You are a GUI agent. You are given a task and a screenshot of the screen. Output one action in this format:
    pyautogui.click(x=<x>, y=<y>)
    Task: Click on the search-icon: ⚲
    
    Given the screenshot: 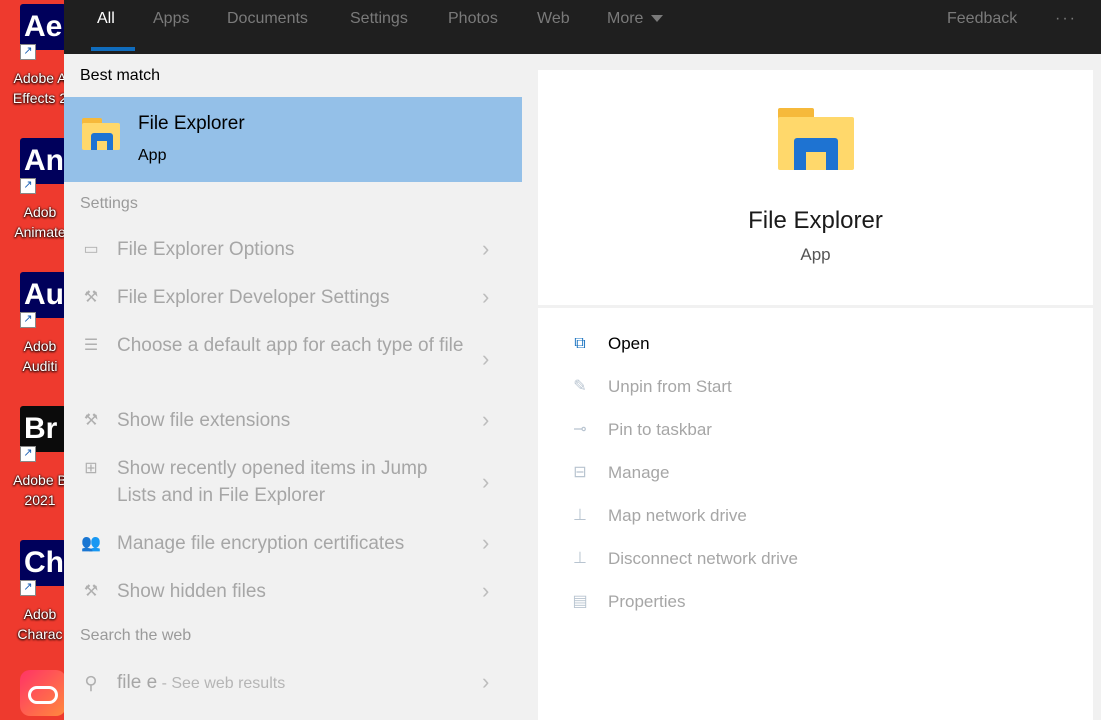 What is the action you would take?
    pyautogui.click(x=91, y=683)
    